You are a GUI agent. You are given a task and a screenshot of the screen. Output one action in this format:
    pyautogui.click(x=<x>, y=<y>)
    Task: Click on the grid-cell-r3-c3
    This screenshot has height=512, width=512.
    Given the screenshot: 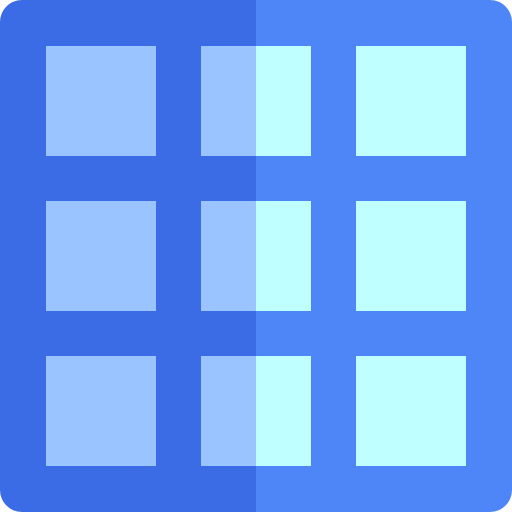 What is the action you would take?
    pyautogui.click(x=411, y=411)
    